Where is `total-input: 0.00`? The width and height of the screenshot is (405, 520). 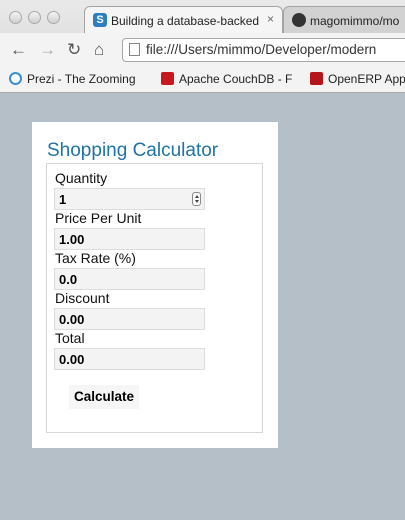 total-input: 0.00 is located at coordinates (129, 359).